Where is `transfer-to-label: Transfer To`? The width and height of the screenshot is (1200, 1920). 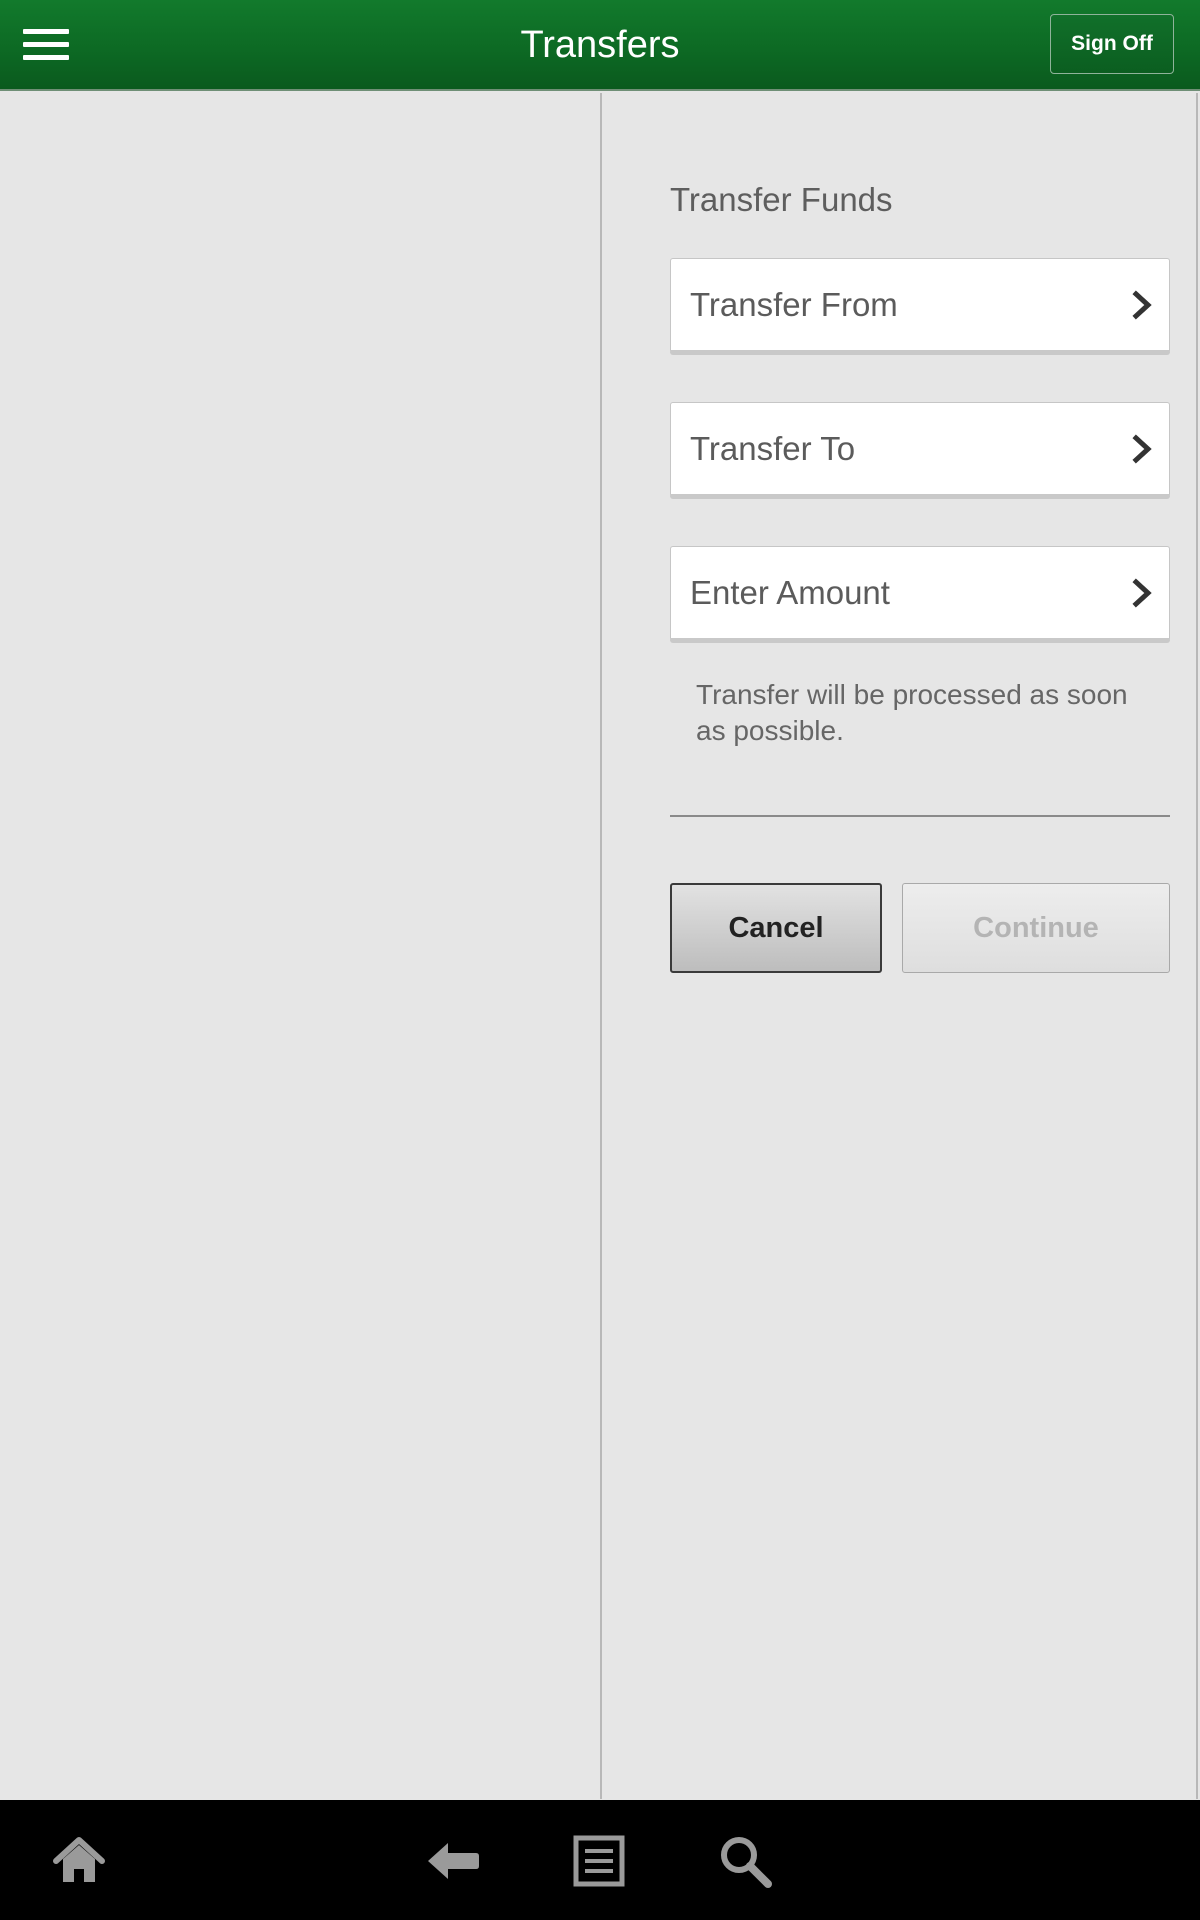
transfer-to-label: Transfer To is located at coordinates (773, 448).